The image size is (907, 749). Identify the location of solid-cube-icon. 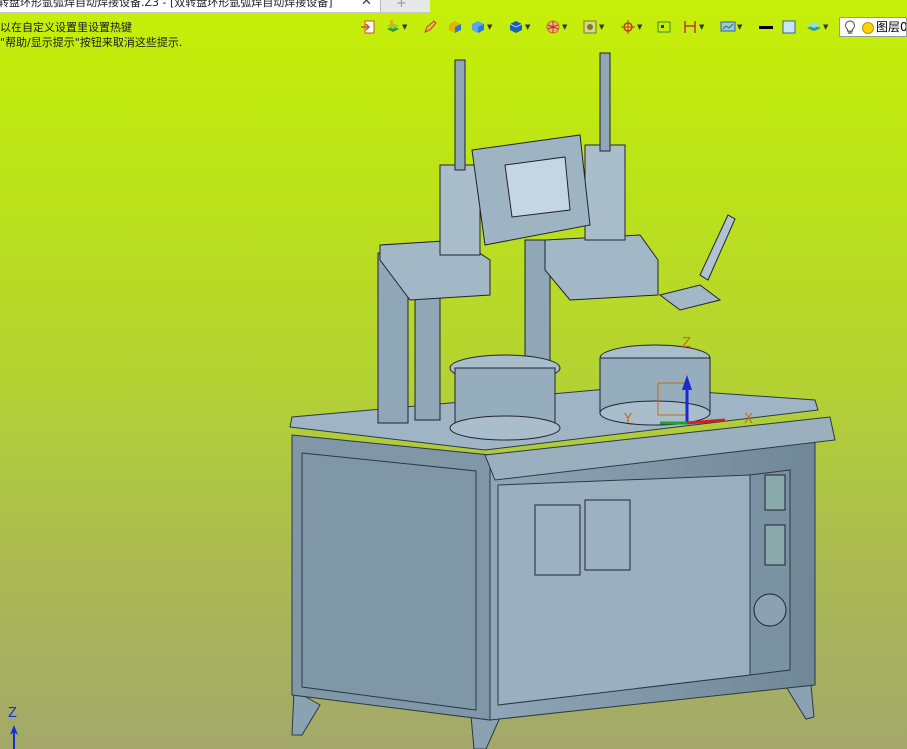
(478, 27).